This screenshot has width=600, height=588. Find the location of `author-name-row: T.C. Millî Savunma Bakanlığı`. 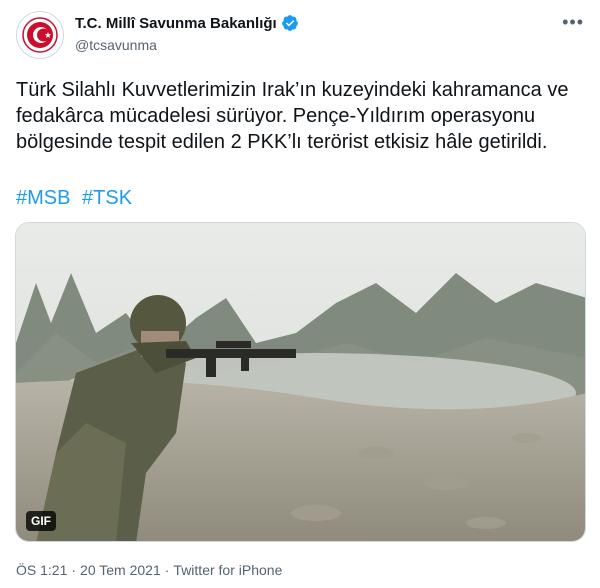

author-name-row: T.C. Millî Savunma Bakanlığı is located at coordinates (187, 23).